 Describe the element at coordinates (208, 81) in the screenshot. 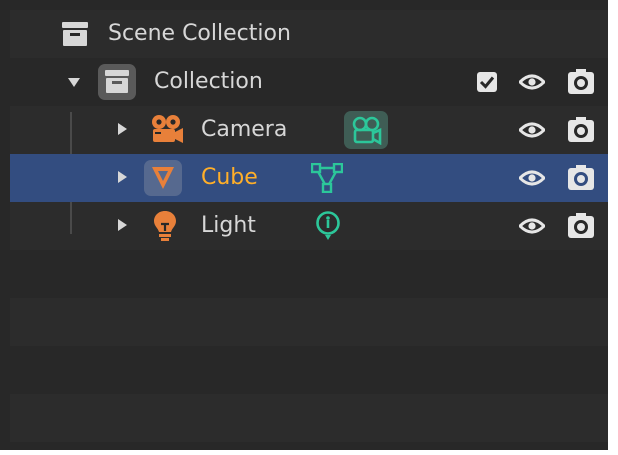

I see `collection-label: Collection` at that location.